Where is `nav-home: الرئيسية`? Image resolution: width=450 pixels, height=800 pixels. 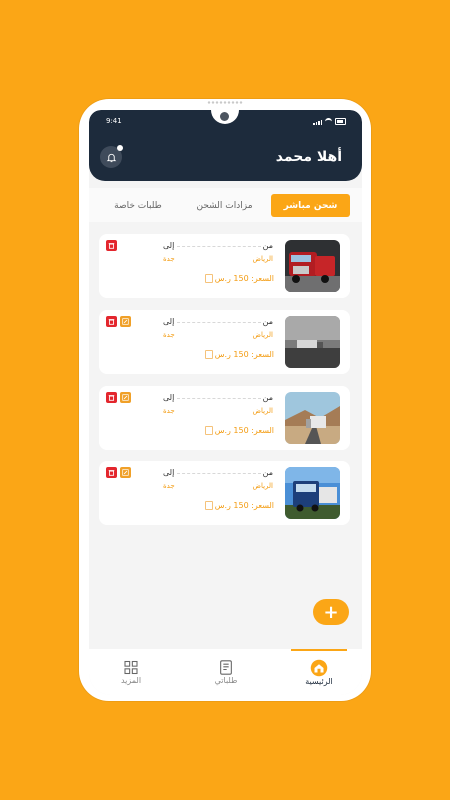 nav-home: الرئيسية is located at coordinates (319, 672).